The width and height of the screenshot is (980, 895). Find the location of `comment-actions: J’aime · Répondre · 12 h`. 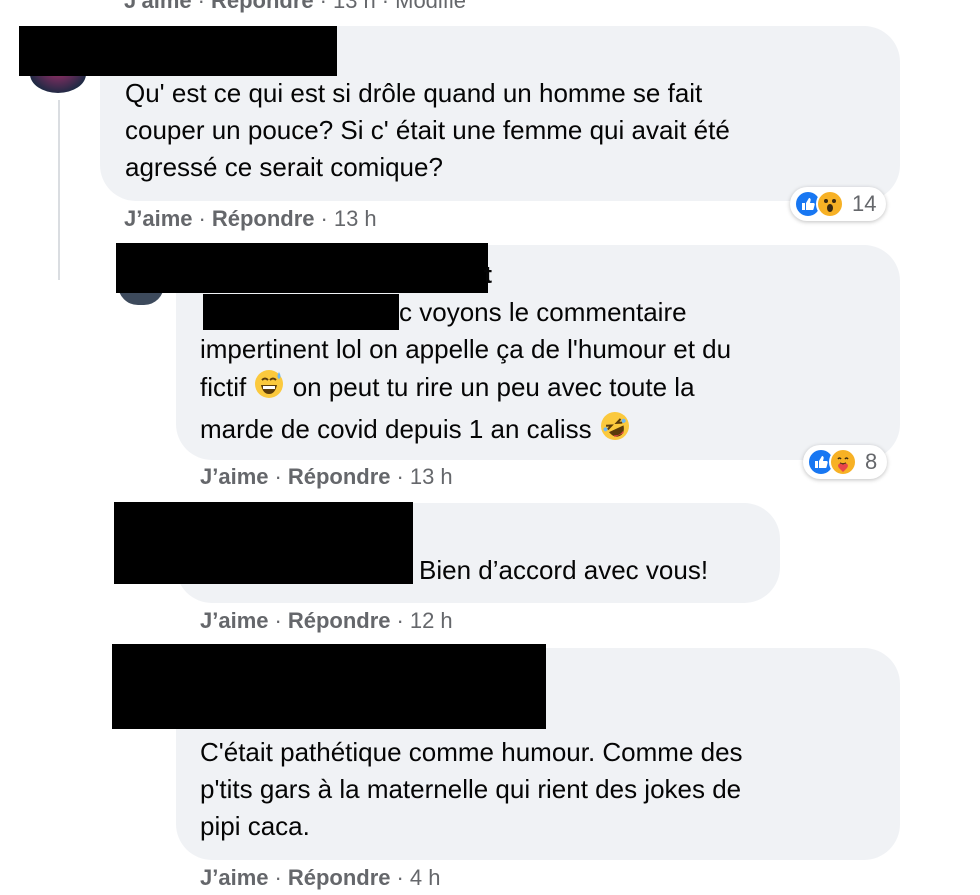

comment-actions: J’aime · Répondre · 12 h is located at coordinates (326, 620).